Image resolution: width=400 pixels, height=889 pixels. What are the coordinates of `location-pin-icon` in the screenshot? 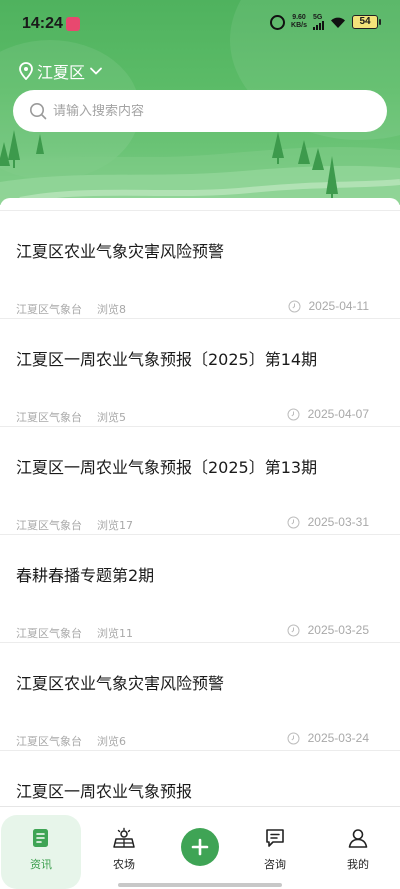 It's located at (26, 71).